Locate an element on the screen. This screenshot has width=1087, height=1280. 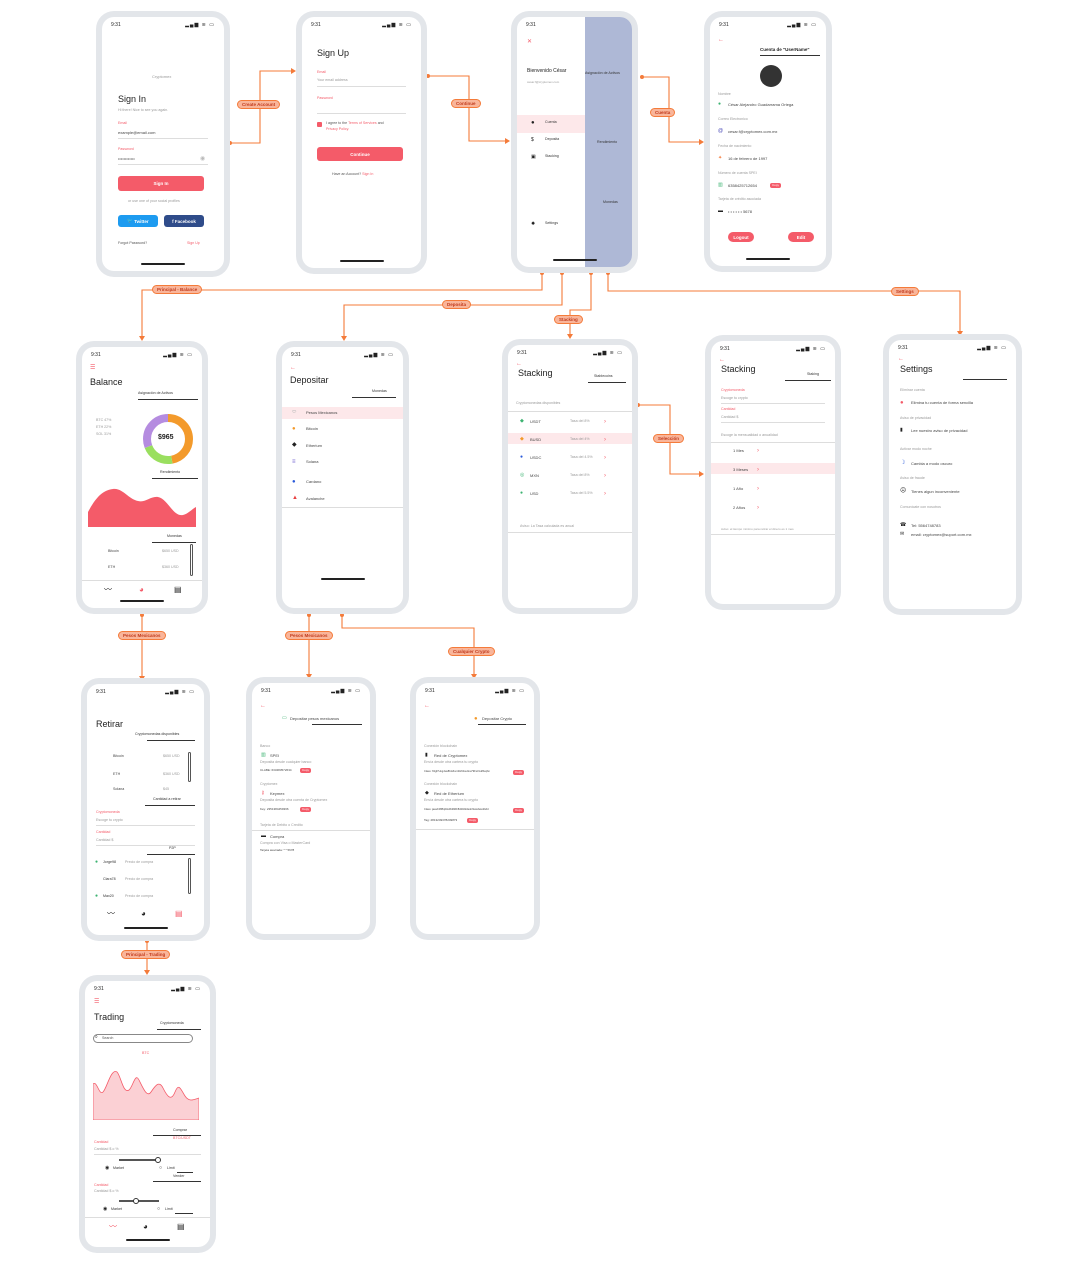
method-compra: Compra is located at coordinates (277, 836).